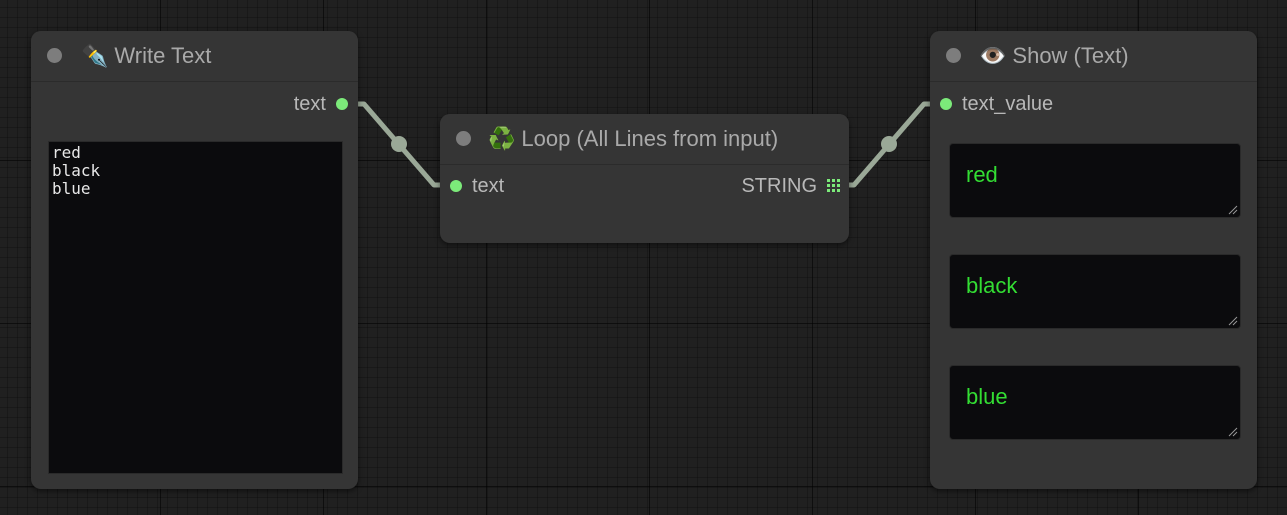 Image resolution: width=1287 pixels, height=515 pixels. I want to click on node-title-bar: 👁️ Show (Text), so click(1093, 56).